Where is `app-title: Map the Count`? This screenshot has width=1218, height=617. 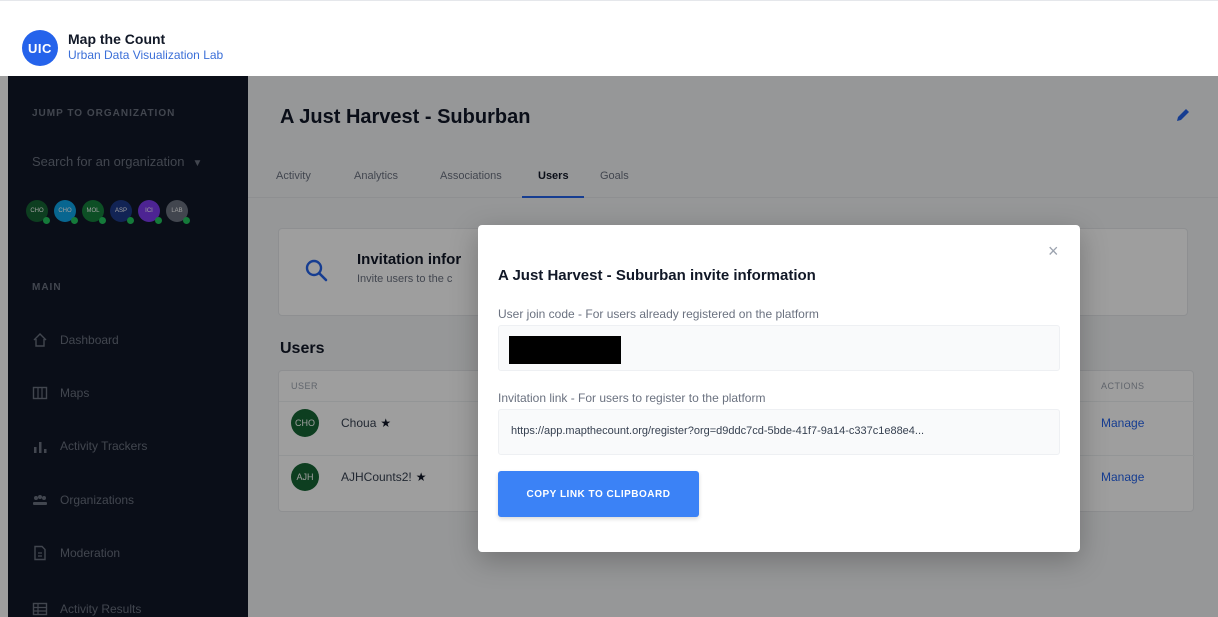
app-title: Map the Count is located at coordinates (117, 39).